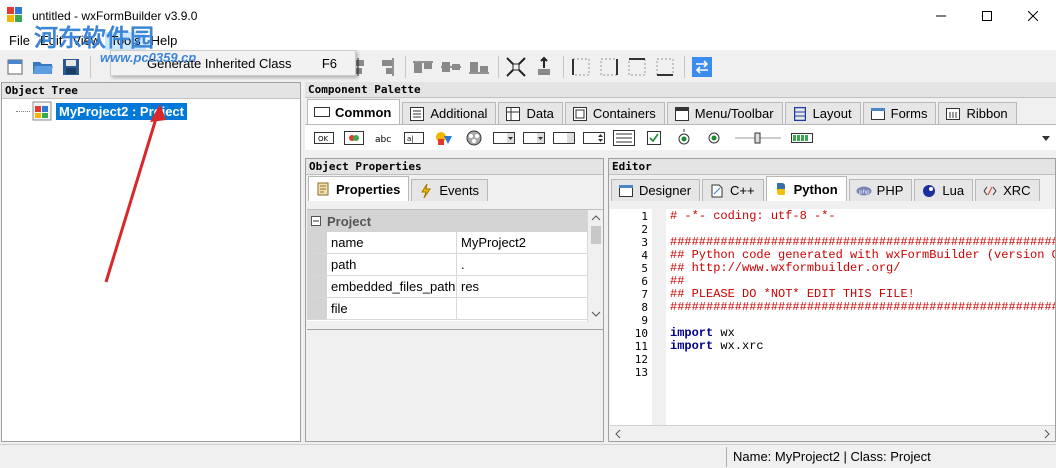  I want to click on property-row: file, so click(455, 309).